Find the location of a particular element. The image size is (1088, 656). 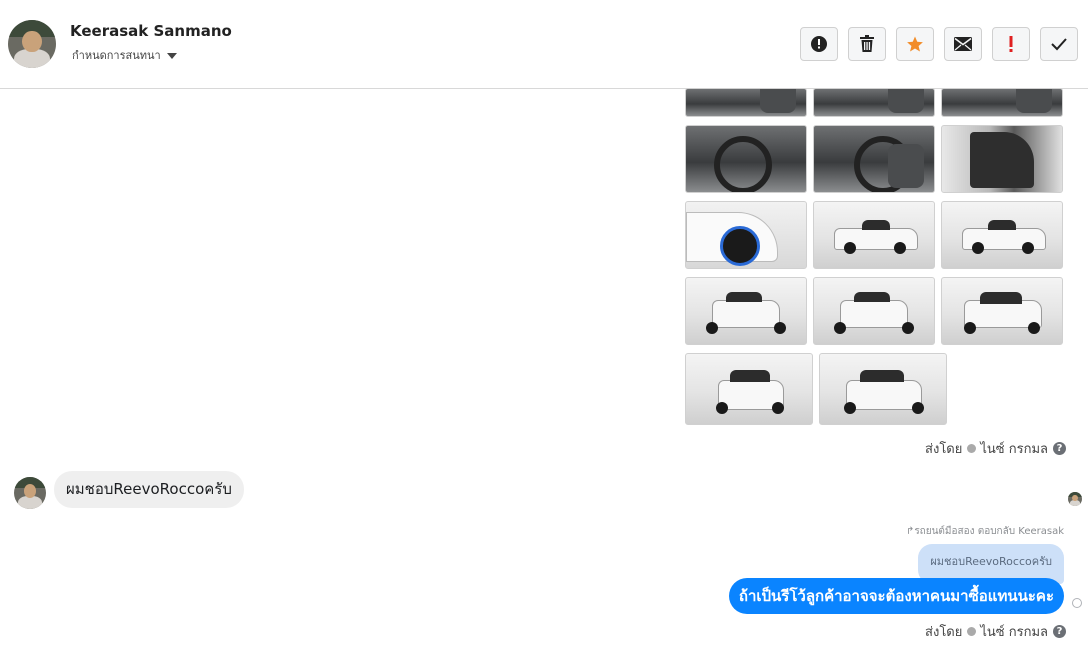

caret-down-icon is located at coordinates (171, 56).